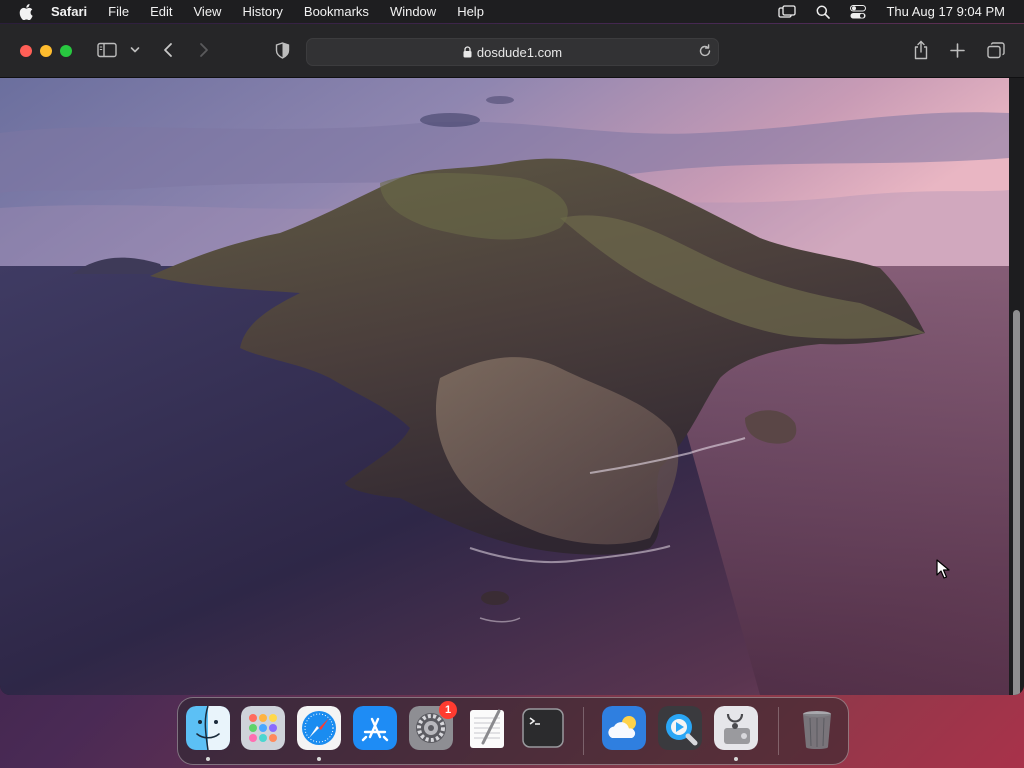  I want to click on screen-mirroring-icon, so click(787, 11).